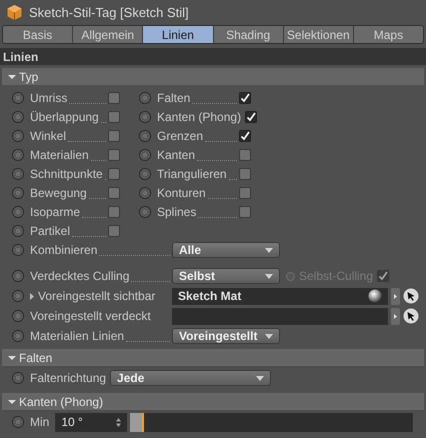 The image size is (426, 438). What do you see at coordinates (40, 422) in the screenshot?
I see `field-label: Min` at bounding box center [40, 422].